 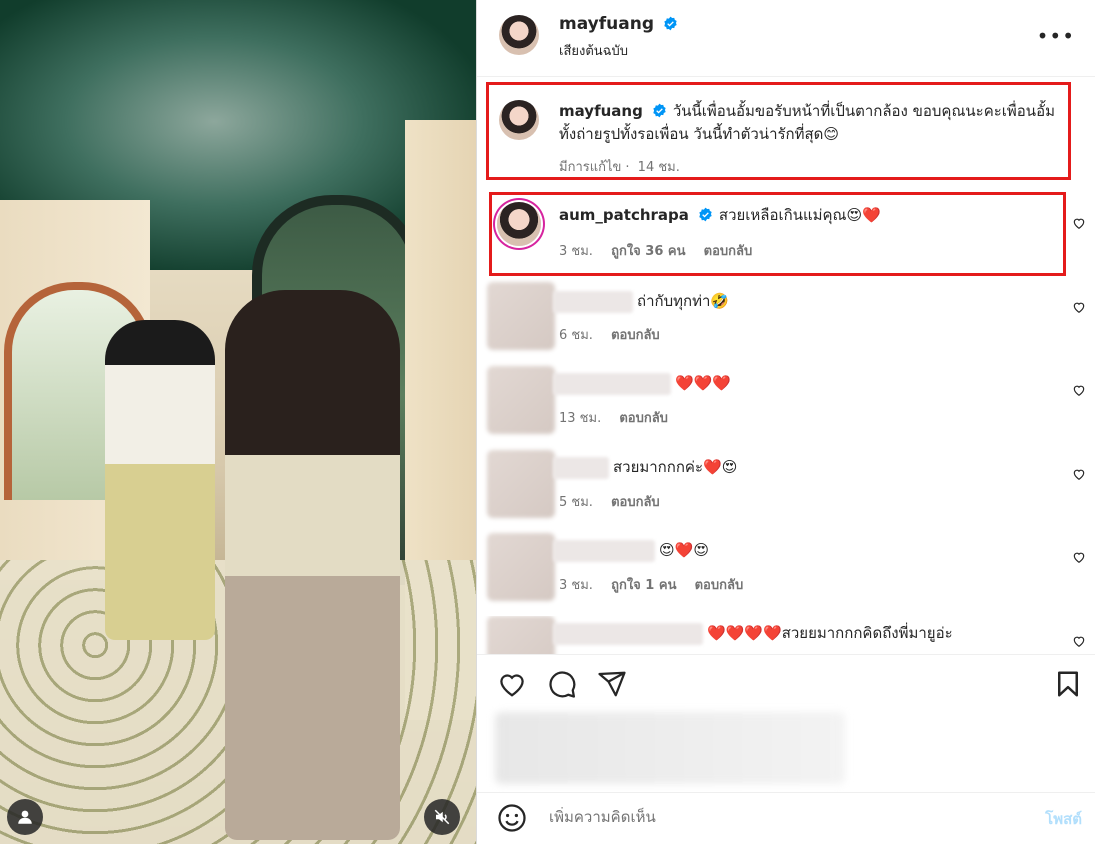 I want to click on add-comment-bar: โพสต์, so click(x=786, y=818).